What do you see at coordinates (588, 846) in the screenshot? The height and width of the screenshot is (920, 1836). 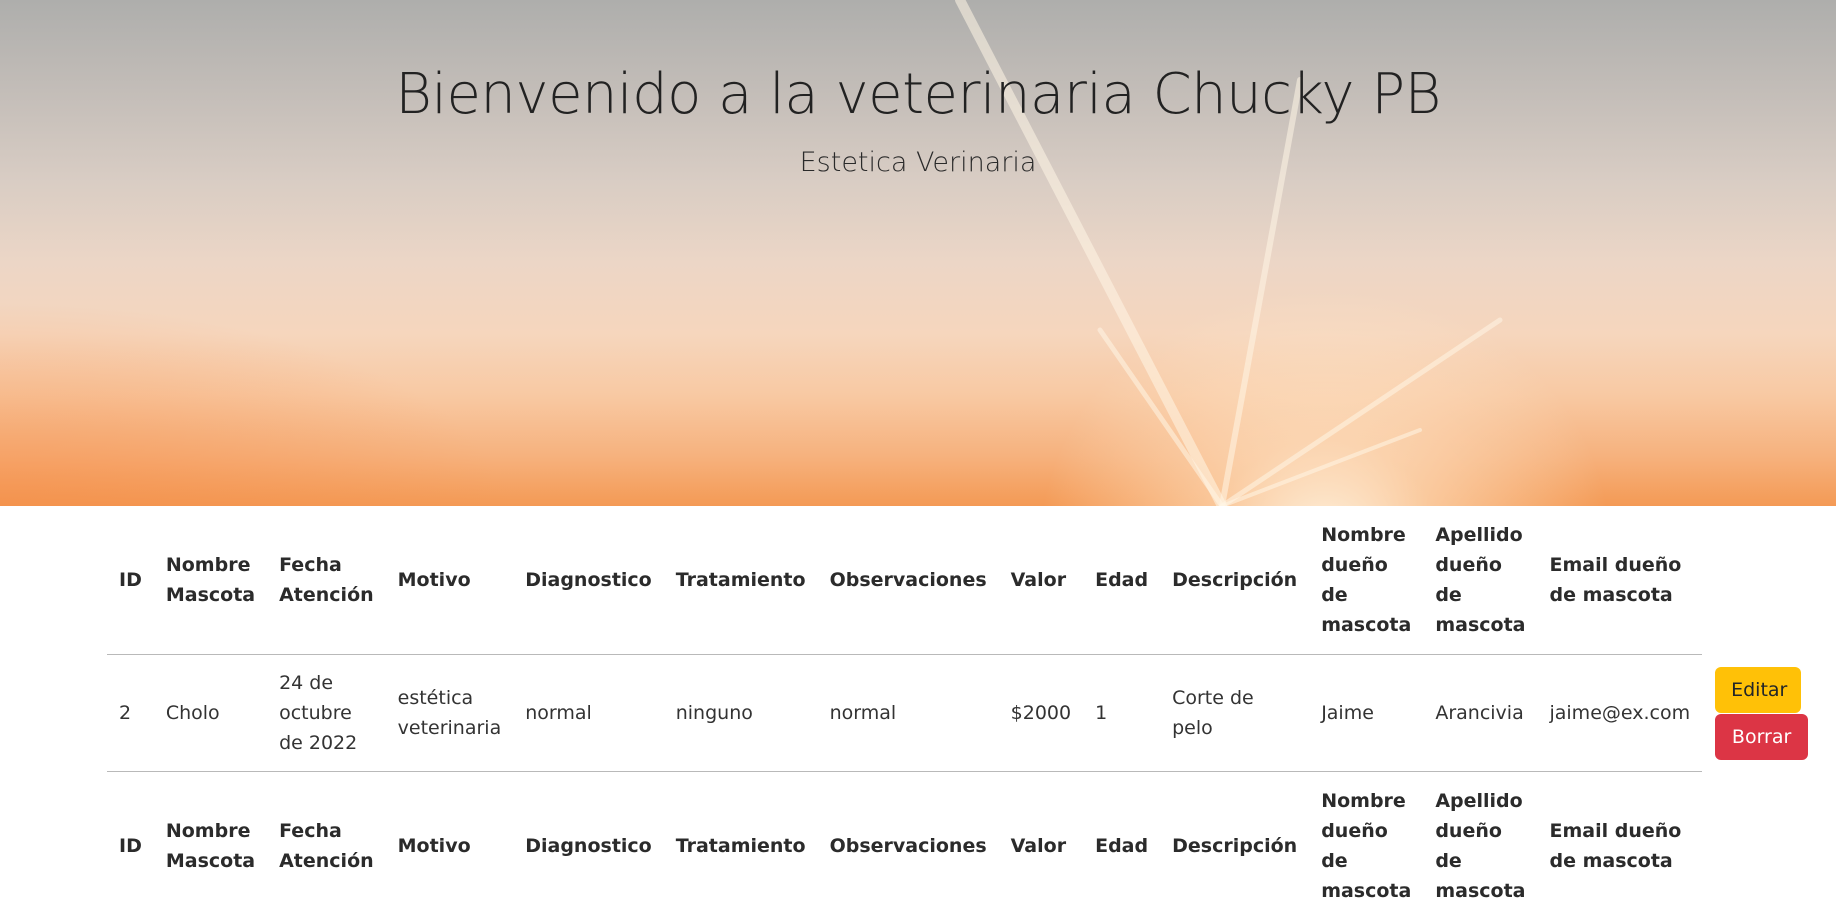 I see `footer-diagnosis: Diagnostico` at bounding box center [588, 846].